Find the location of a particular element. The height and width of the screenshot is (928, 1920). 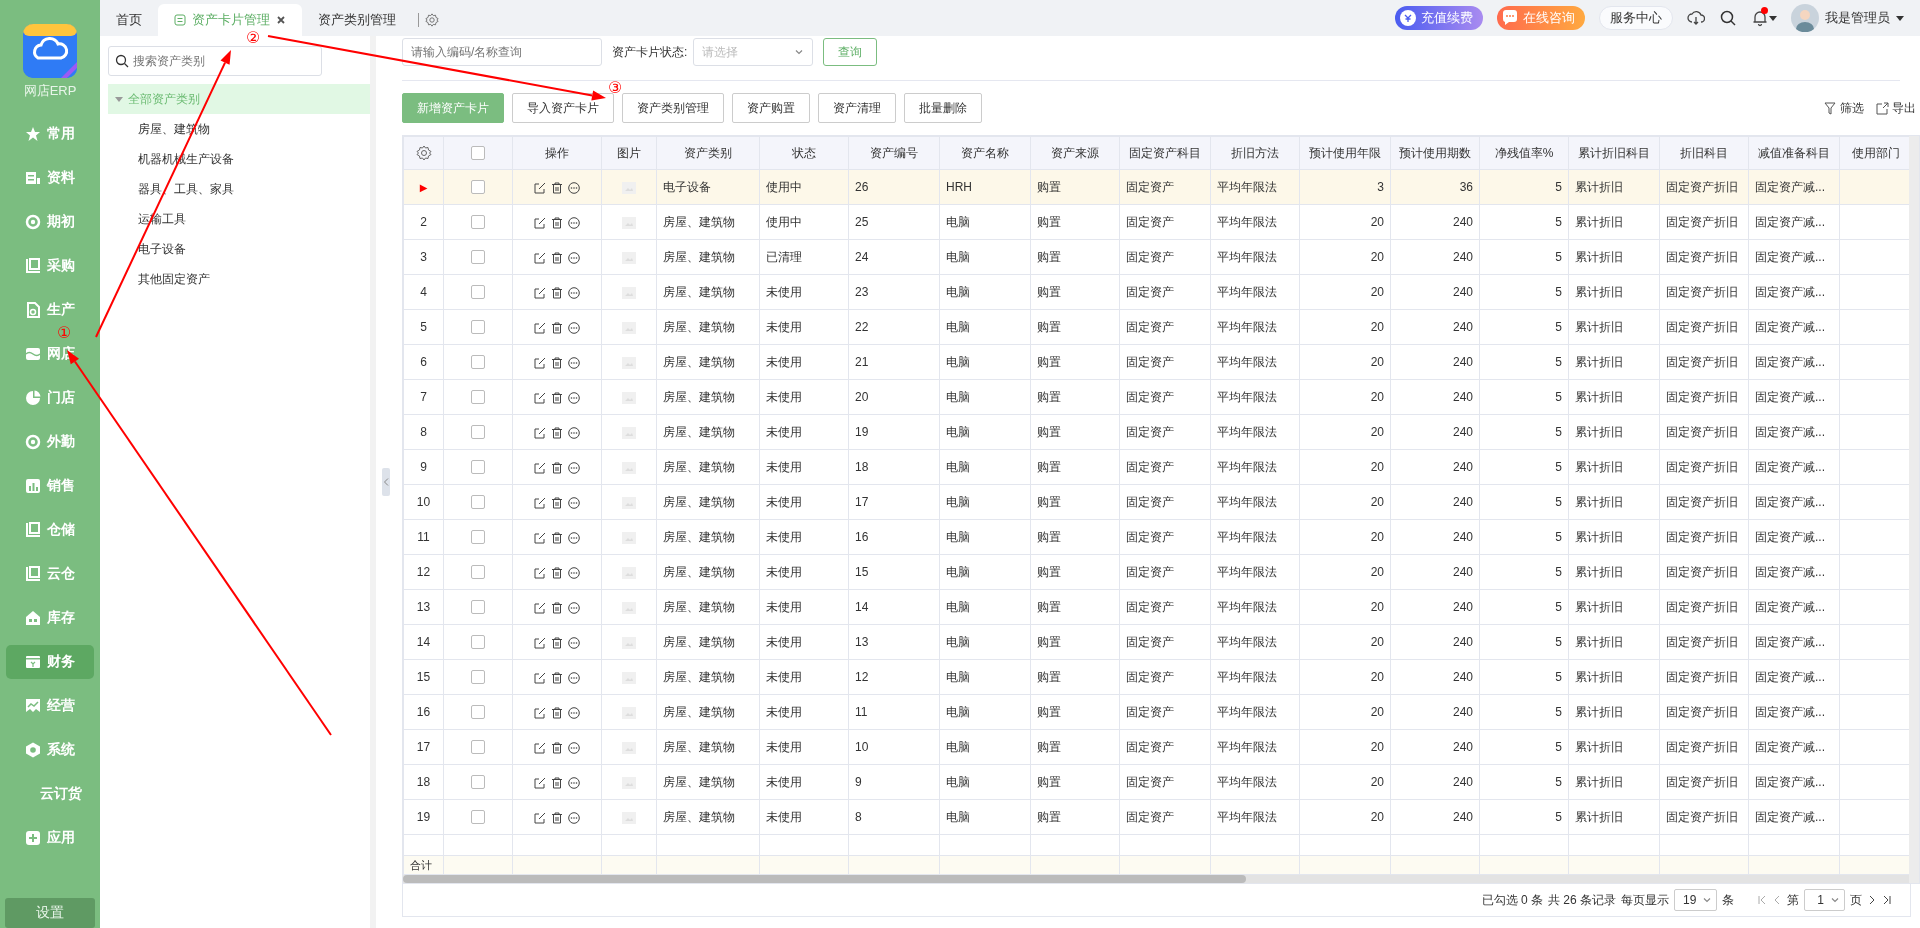

sidebar-item: 云仓 is located at coordinates (50, 574).